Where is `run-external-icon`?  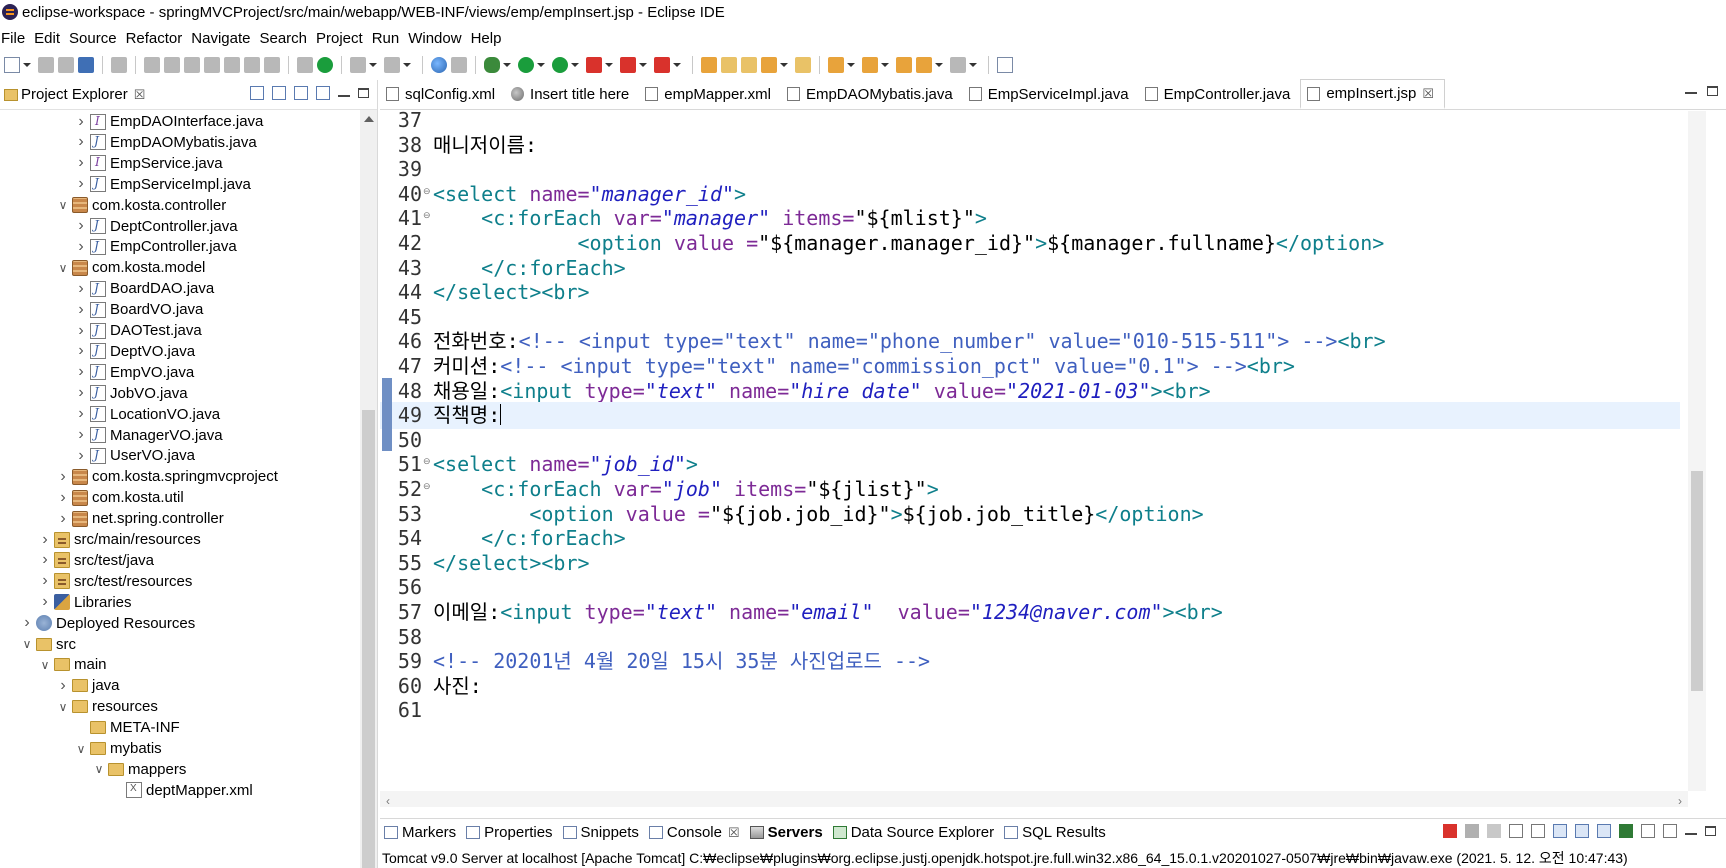
run-external-icon is located at coordinates (594, 65).